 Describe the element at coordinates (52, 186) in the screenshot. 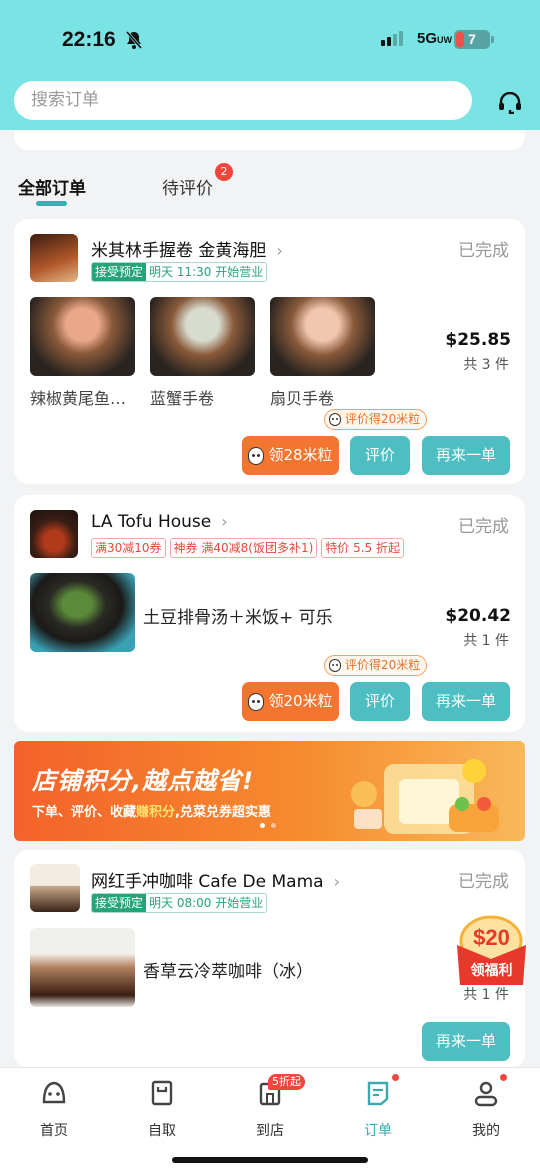

I see `tab-all-orders: 全部订单` at that location.